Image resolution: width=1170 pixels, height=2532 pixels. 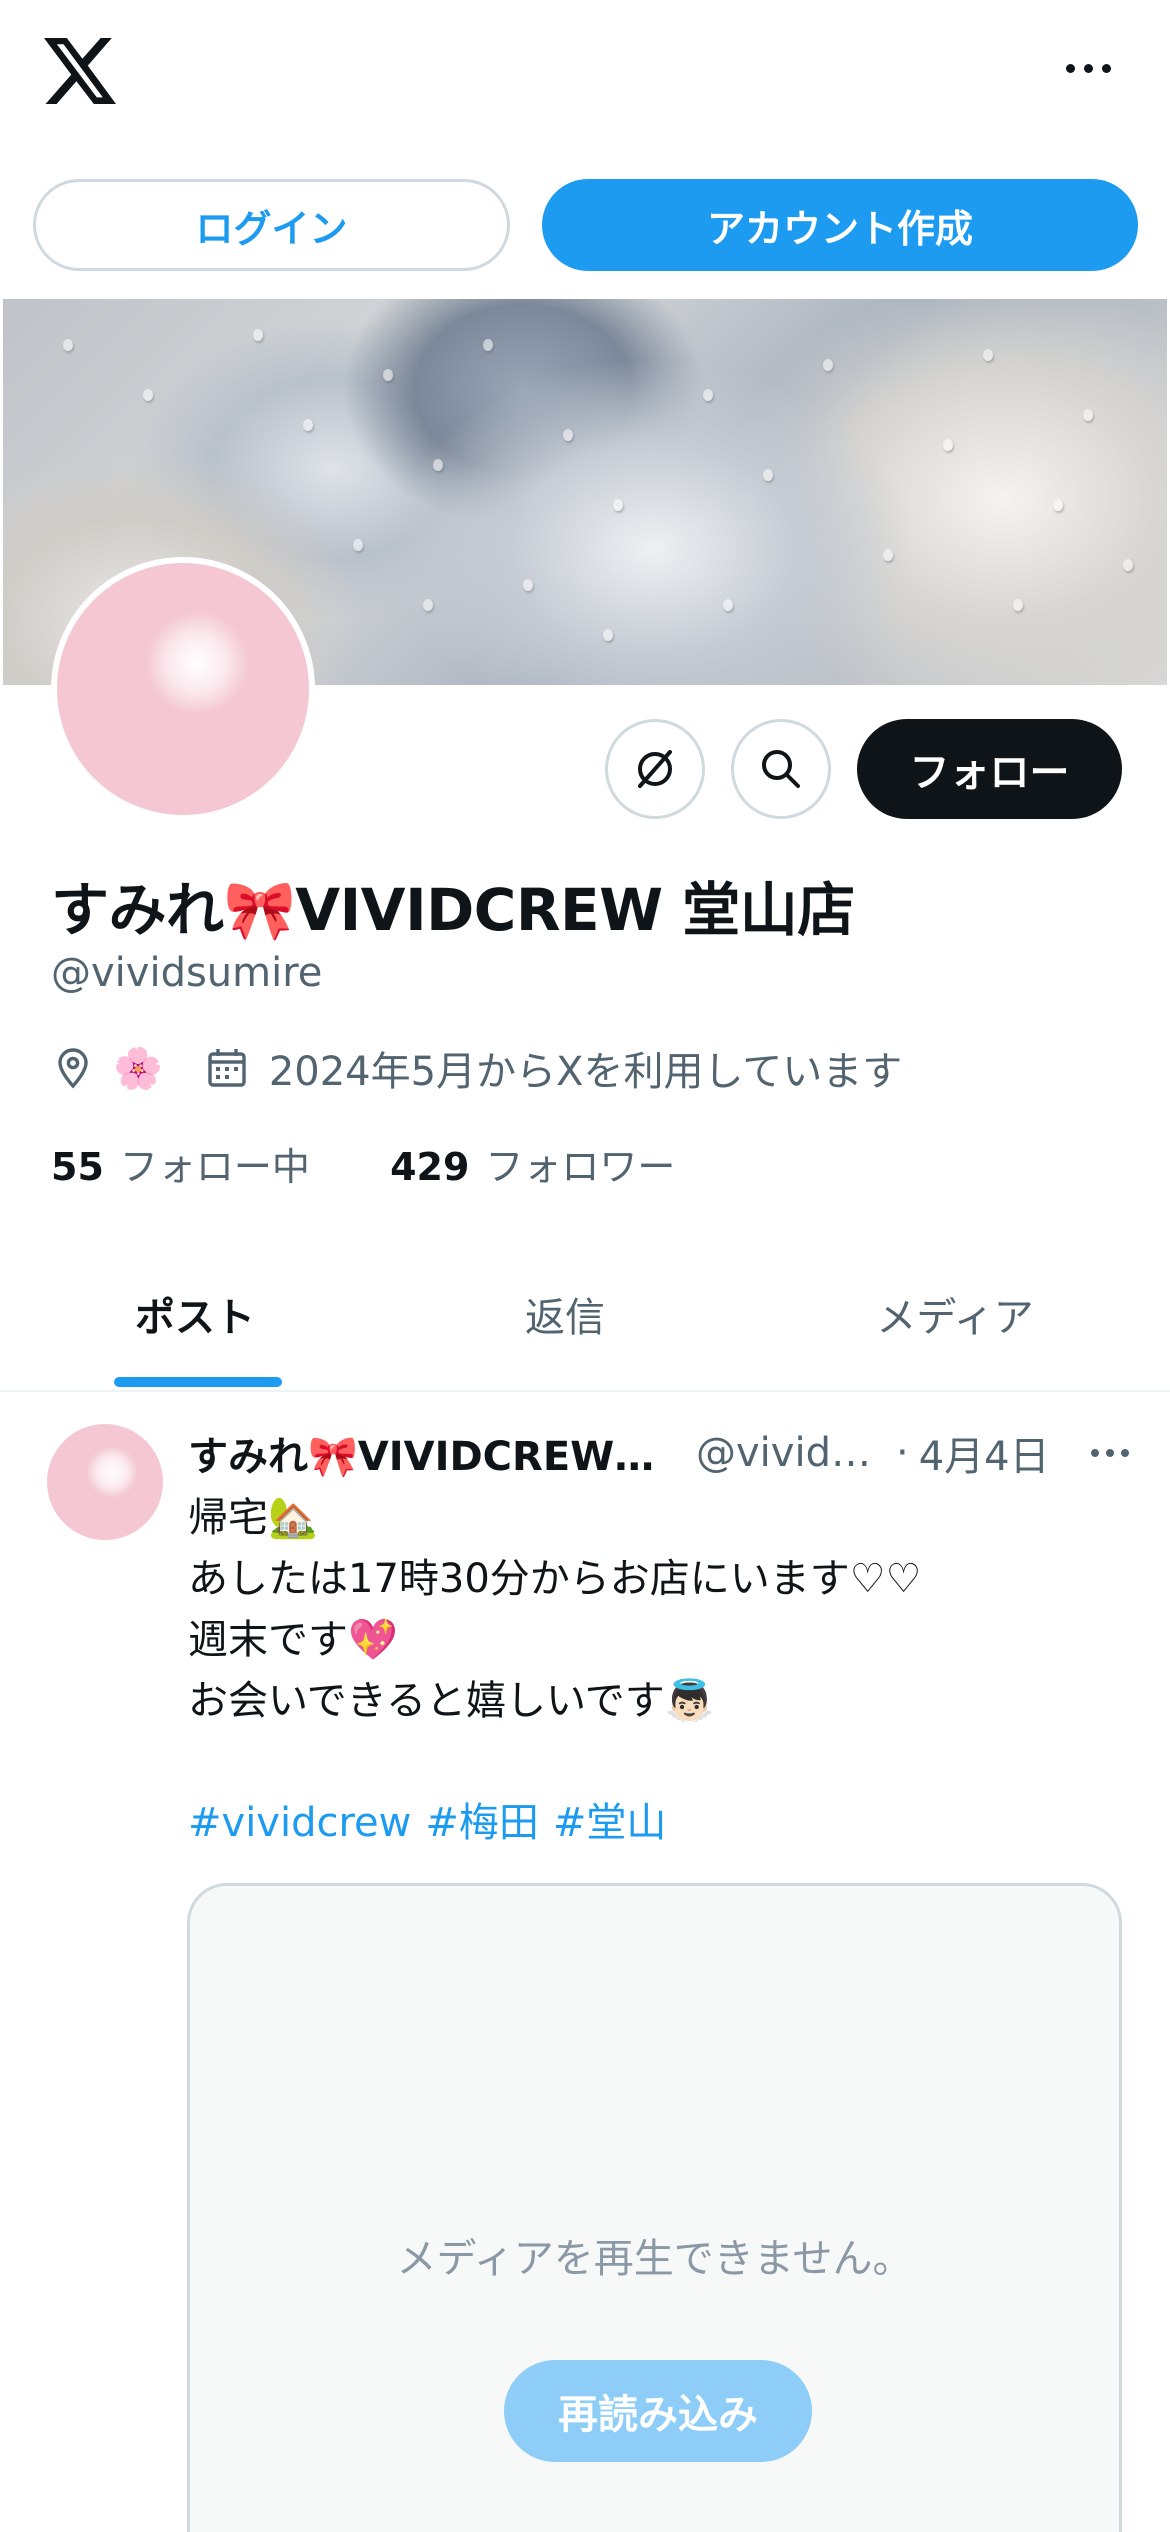 I want to click on search-button, so click(x=781, y=769).